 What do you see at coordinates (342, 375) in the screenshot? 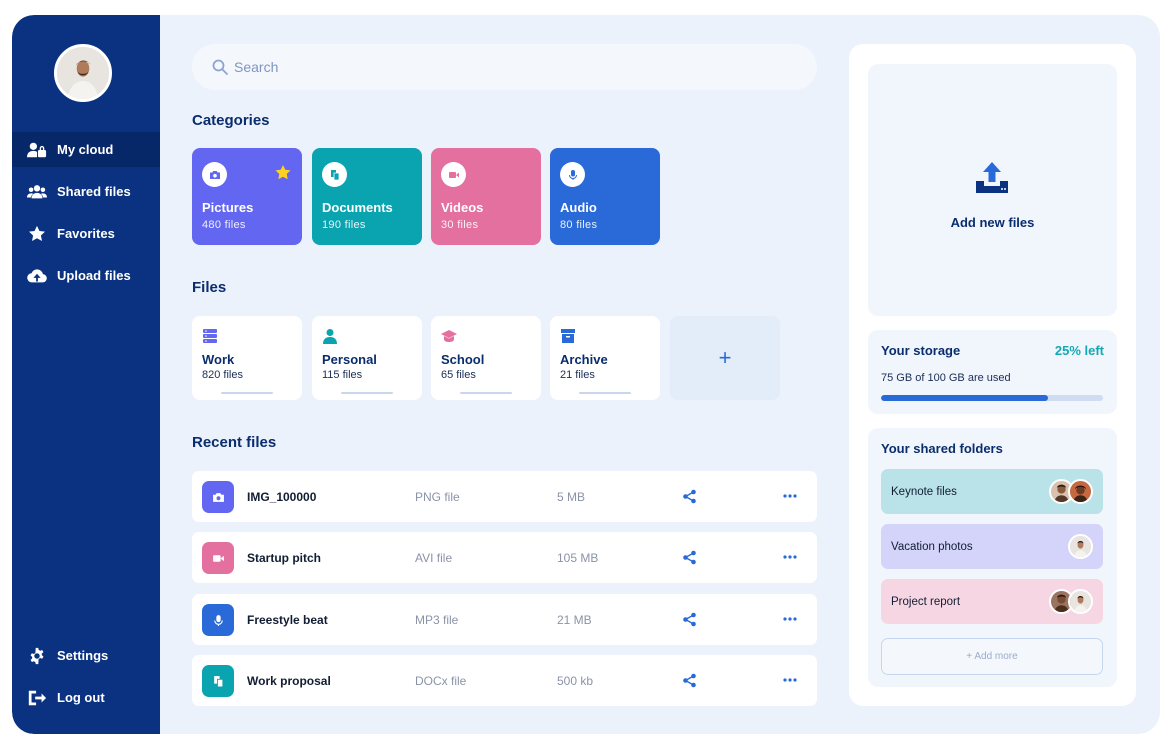
I see `folder-count: 115 files` at bounding box center [342, 375].